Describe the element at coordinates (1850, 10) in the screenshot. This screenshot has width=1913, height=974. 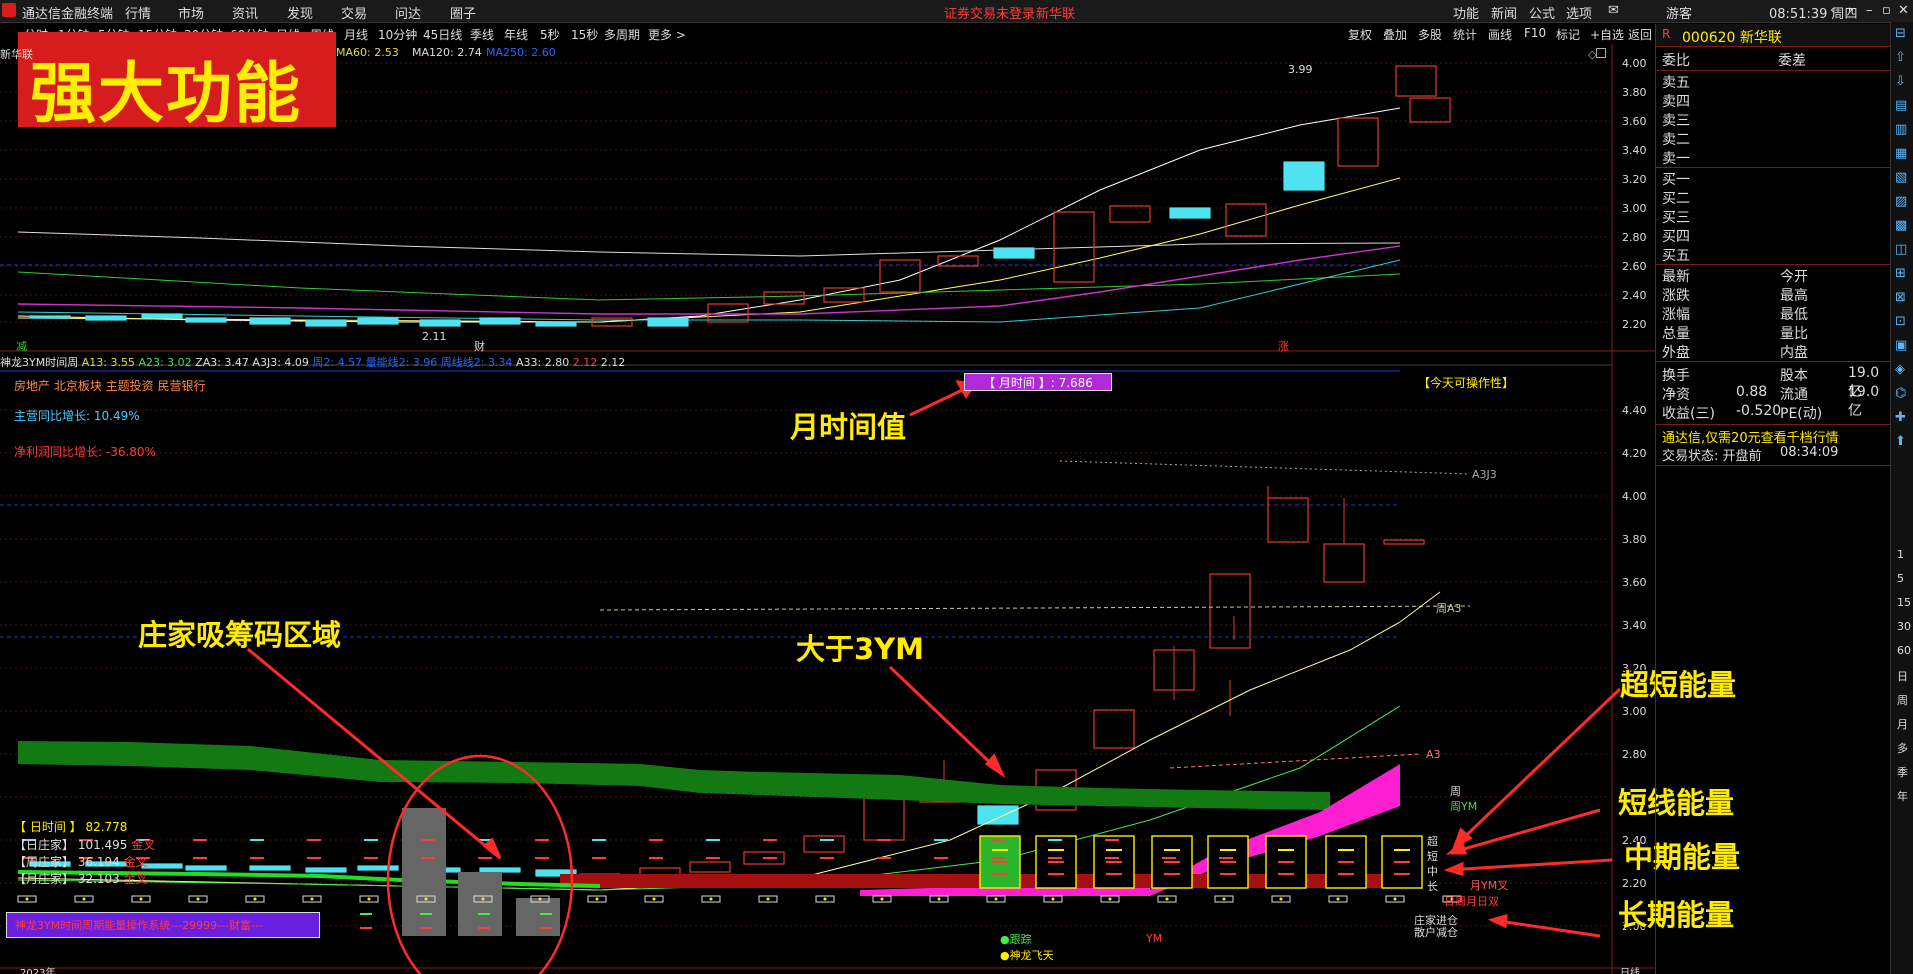
I see `forward-icon: ›` at that location.